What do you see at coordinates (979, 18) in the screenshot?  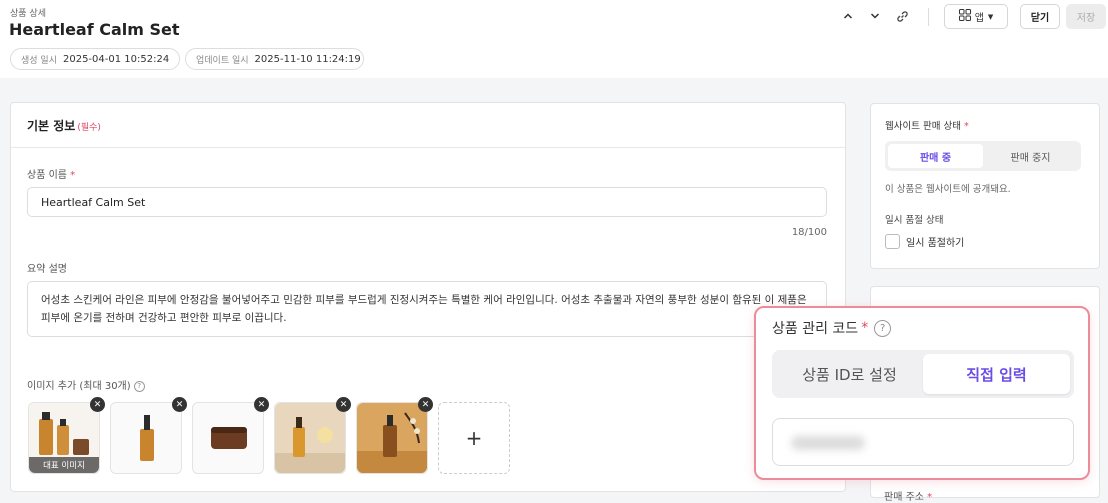 I see `app-menu-label: 앱` at bounding box center [979, 18].